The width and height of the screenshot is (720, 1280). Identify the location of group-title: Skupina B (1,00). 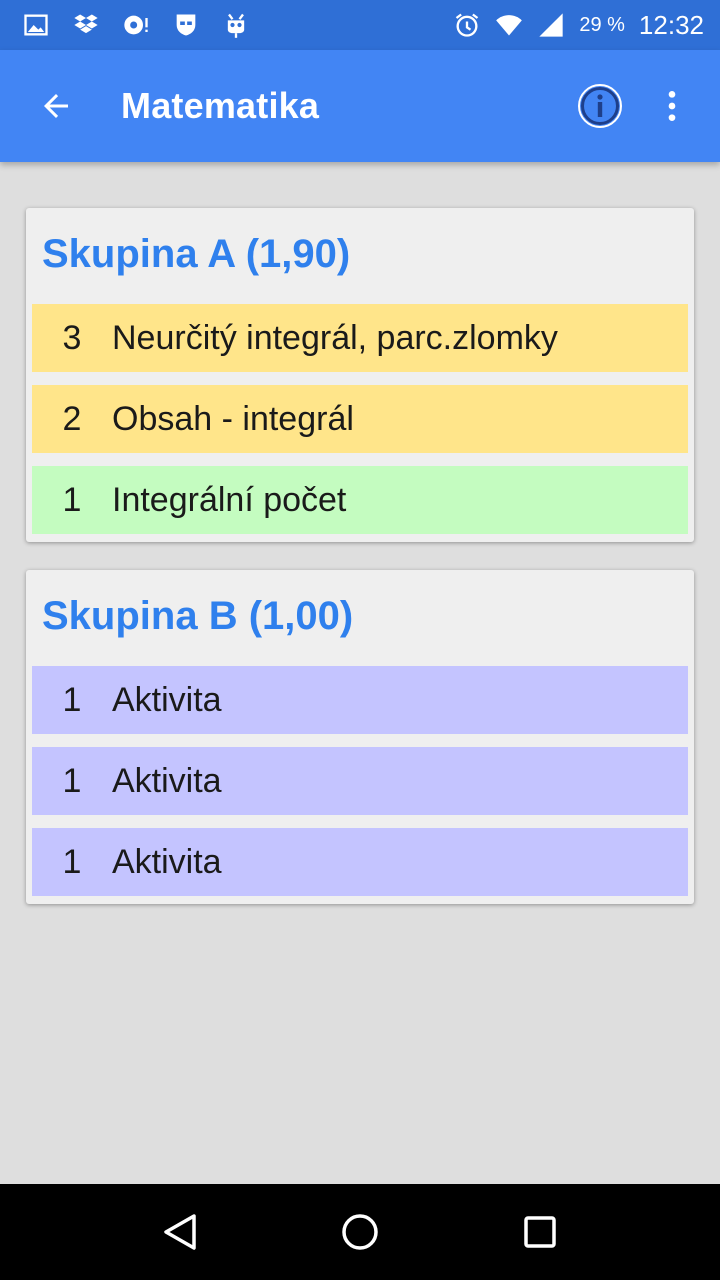
(198, 616).